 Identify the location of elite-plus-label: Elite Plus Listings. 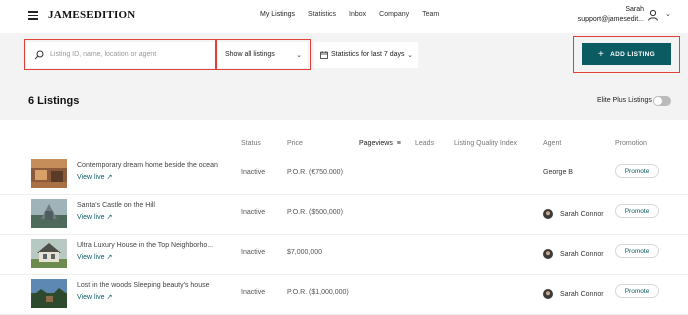
(624, 100).